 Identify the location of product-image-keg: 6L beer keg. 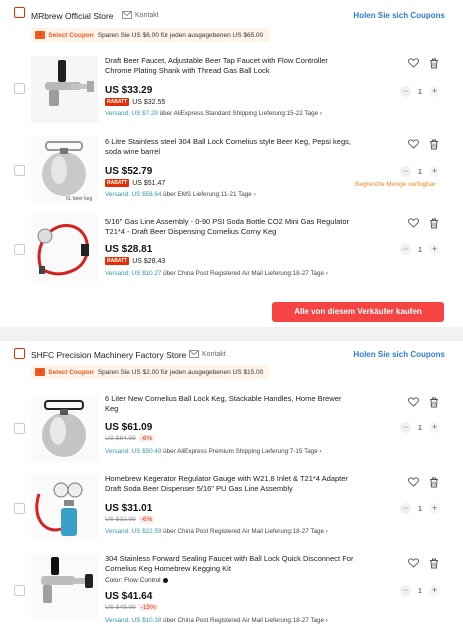
(64, 169).